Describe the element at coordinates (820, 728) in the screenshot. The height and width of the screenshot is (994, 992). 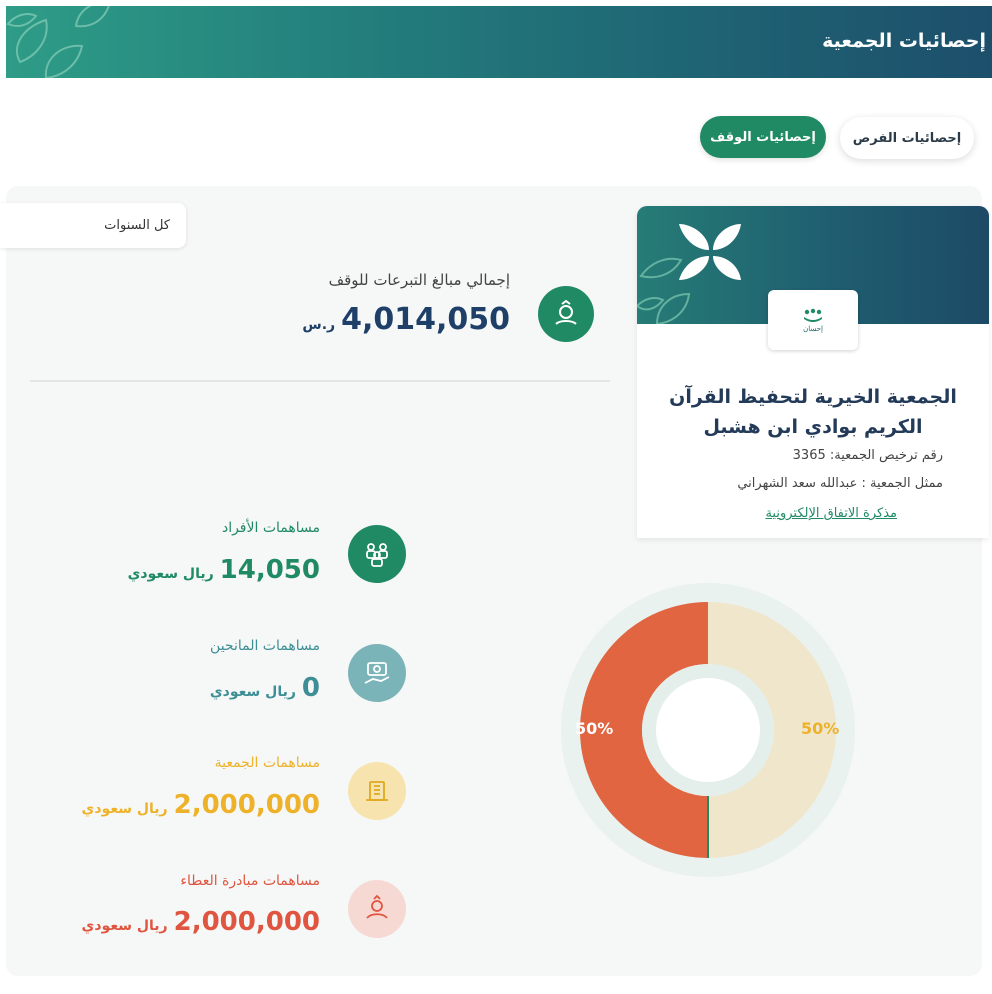
I see `donut-slice-label-0: 50%` at that location.